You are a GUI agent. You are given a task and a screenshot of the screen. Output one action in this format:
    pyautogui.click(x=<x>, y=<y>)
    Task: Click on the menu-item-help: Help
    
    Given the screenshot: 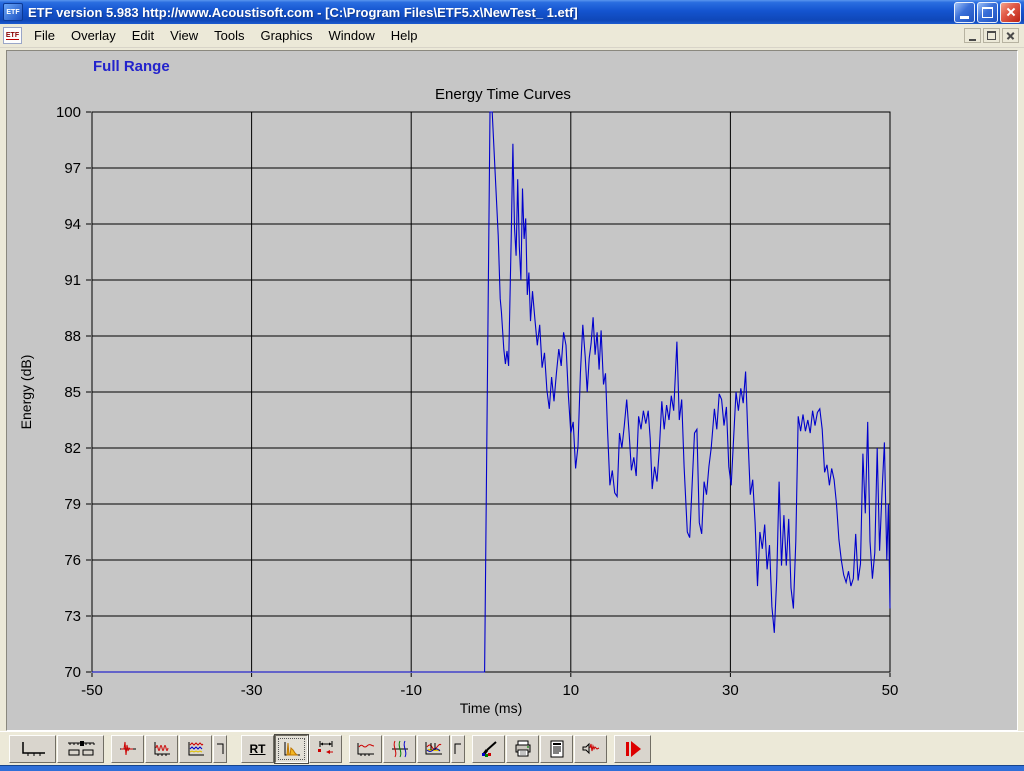 What is the action you would take?
    pyautogui.click(x=404, y=35)
    